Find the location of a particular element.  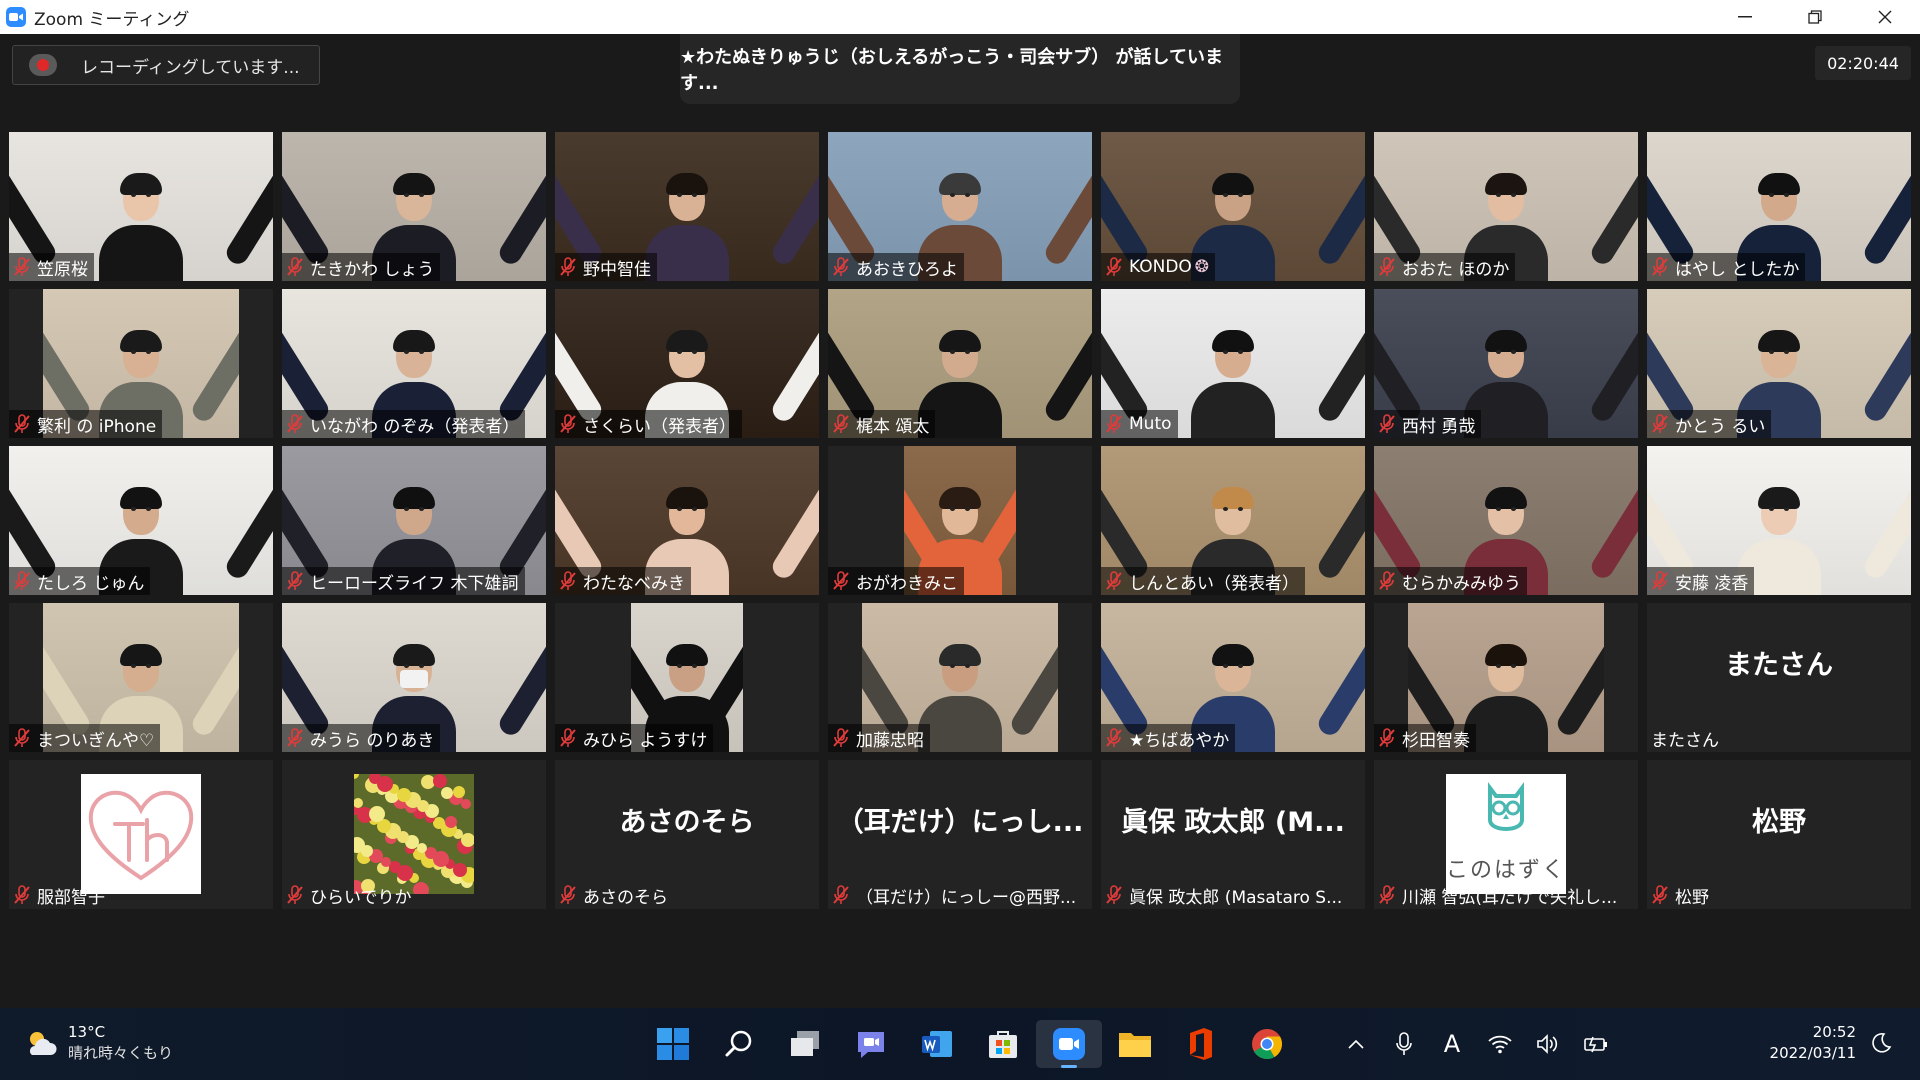

participant-tile: 杉田智奏 is located at coordinates (1506, 677).